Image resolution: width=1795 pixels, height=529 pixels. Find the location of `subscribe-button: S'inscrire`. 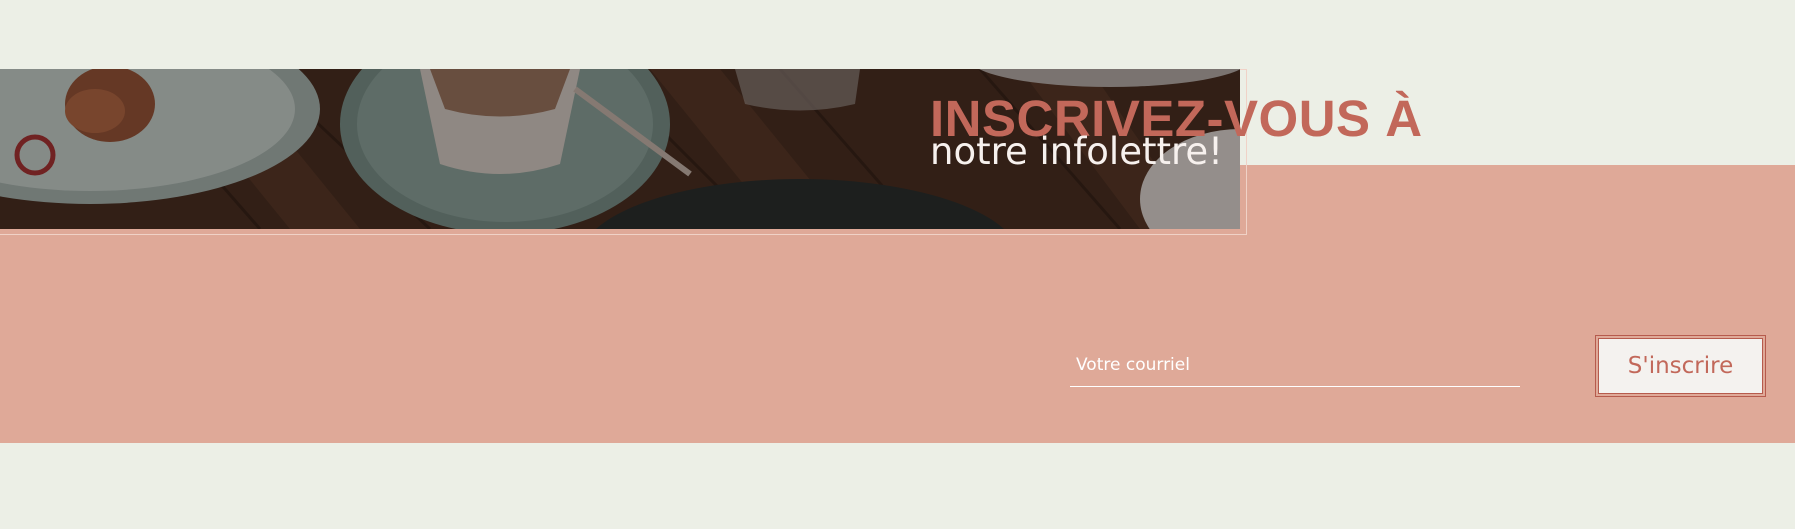

subscribe-button: S'inscrire is located at coordinates (1680, 366).